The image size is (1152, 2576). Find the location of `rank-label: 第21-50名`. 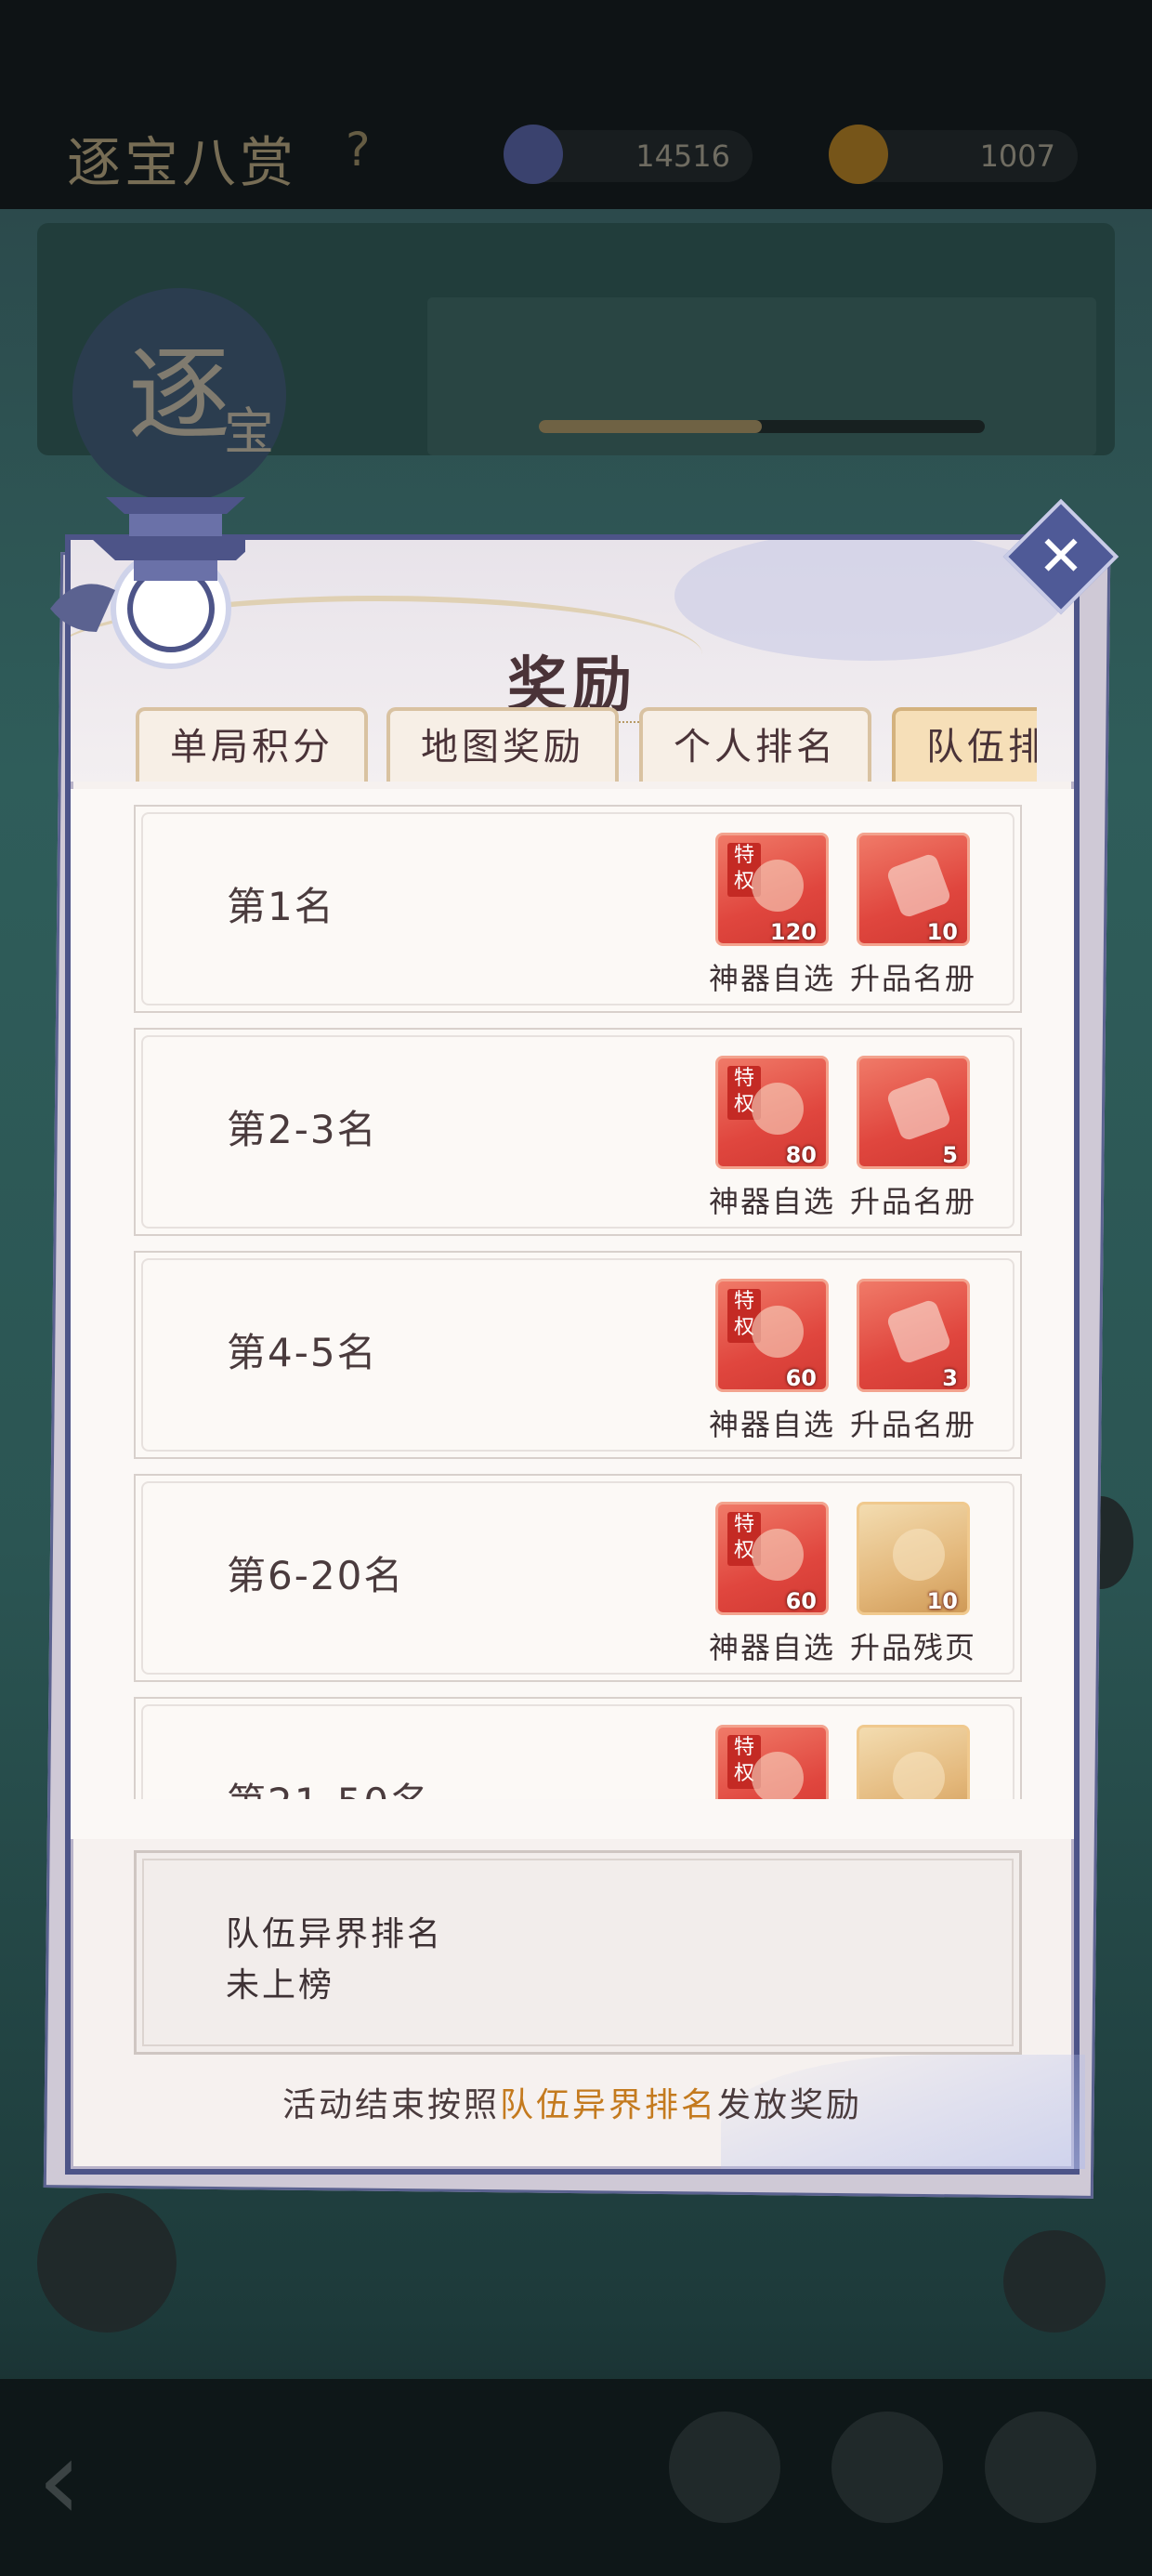

rank-label: 第21-50名 is located at coordinates (329, 1785).